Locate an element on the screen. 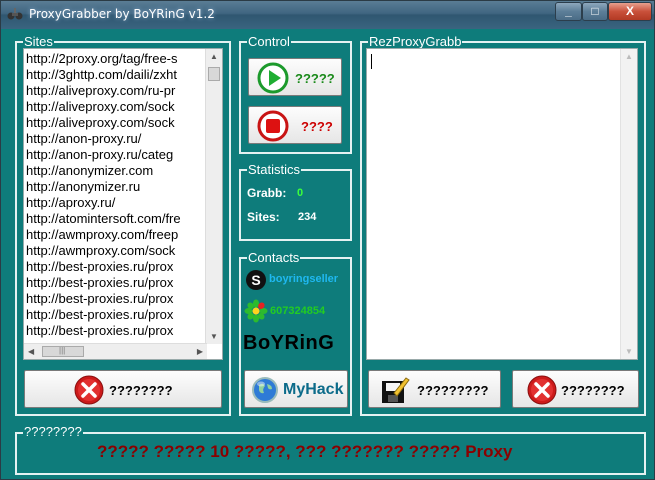 This screenshot has width=655, height=480. close-button: X is located at coordinates (630, 11).